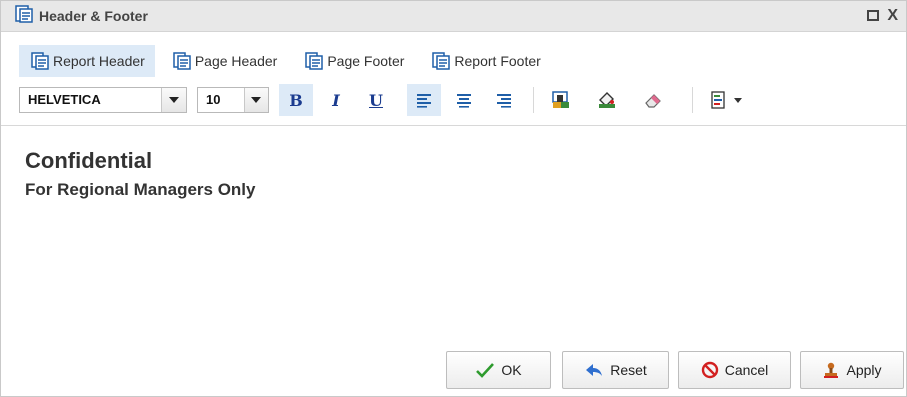 The image size is (907, 397). What do you see at coordinates (314, 61) in the screenshot?
I see `page-footer-icon` at bounding box center [314, 61].